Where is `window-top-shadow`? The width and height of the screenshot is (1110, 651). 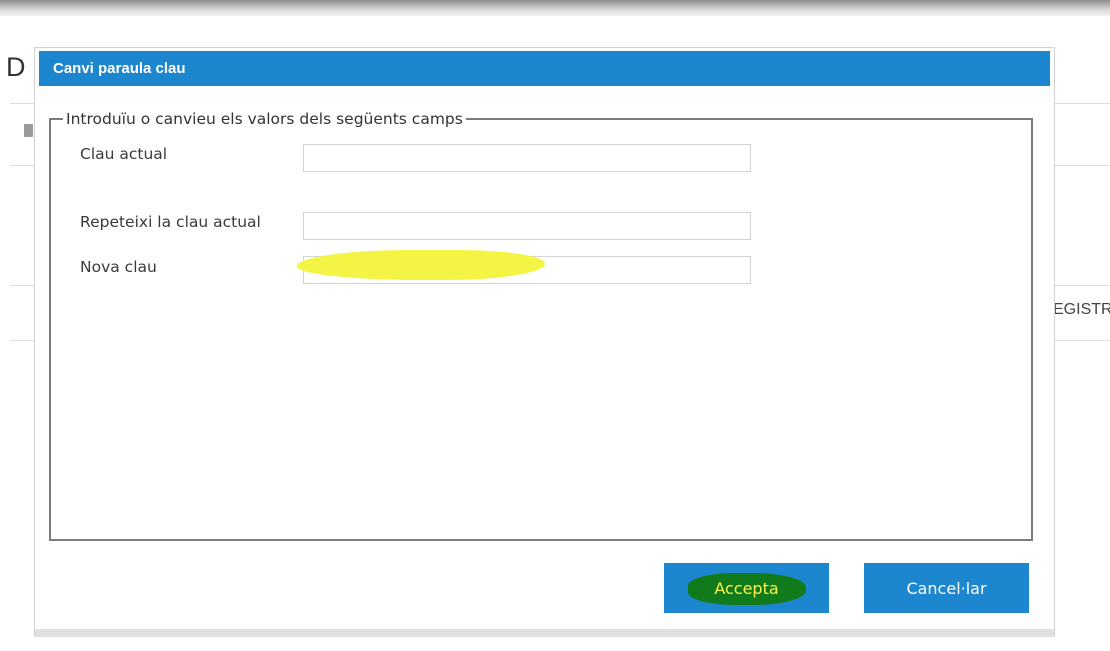 window-top-shadow is located at coordinates (555, 8).